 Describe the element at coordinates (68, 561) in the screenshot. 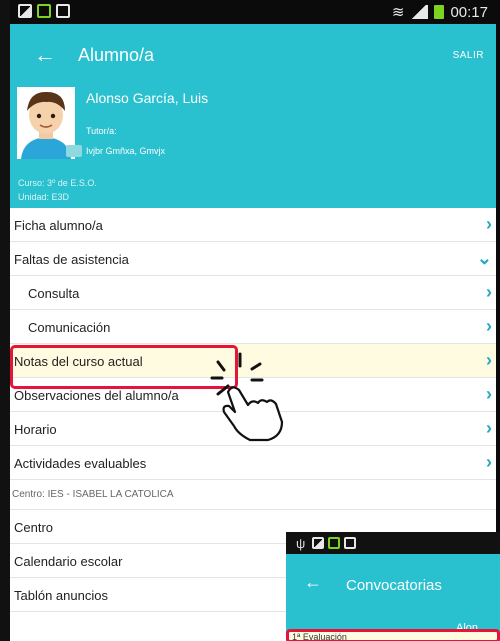

I see `menu-item-label: Calendario escolar` at that location.